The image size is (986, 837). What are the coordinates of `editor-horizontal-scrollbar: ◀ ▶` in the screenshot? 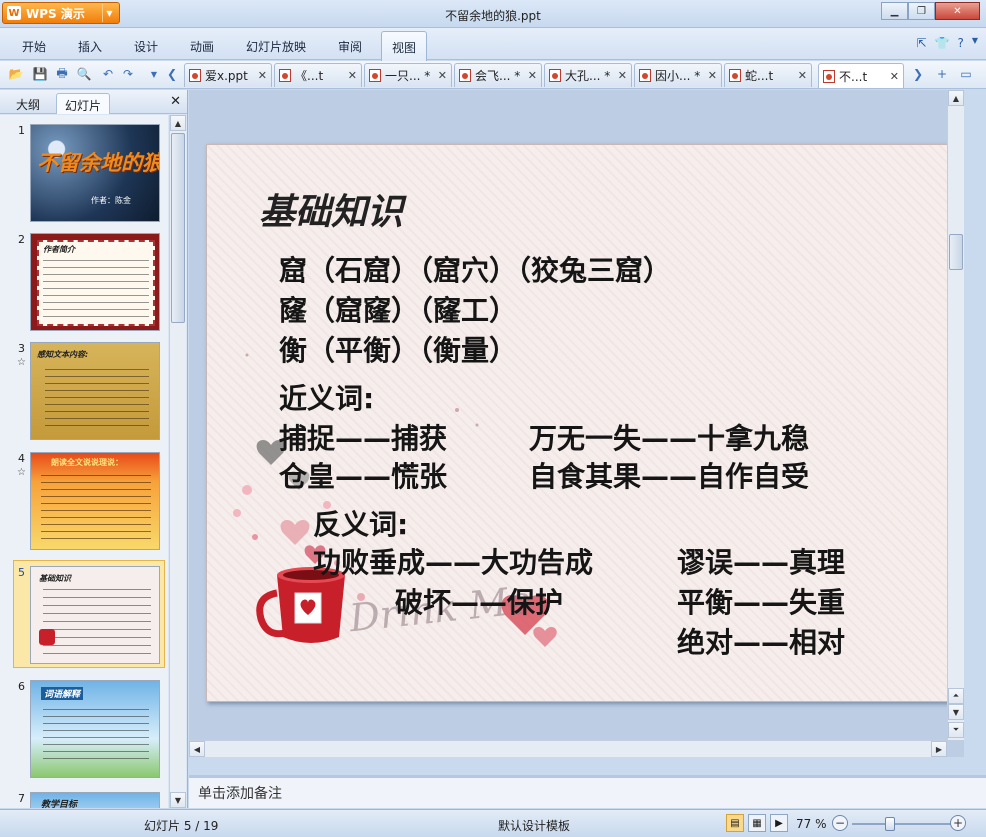 It's located at (568, 748).